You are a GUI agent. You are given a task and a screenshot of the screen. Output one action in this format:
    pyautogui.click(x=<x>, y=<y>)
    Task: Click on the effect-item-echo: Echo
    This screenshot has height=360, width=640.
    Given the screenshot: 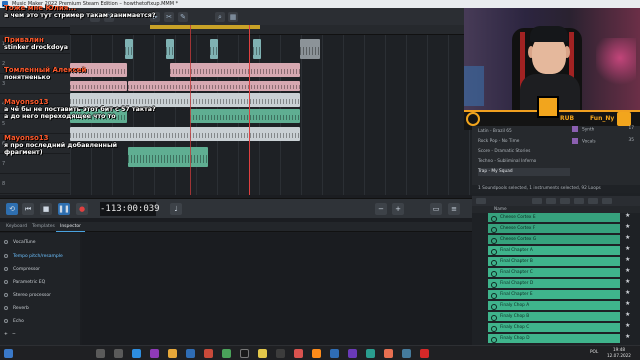 What is the action you would take?
    pyautogui.click(x=14, y=322)
    